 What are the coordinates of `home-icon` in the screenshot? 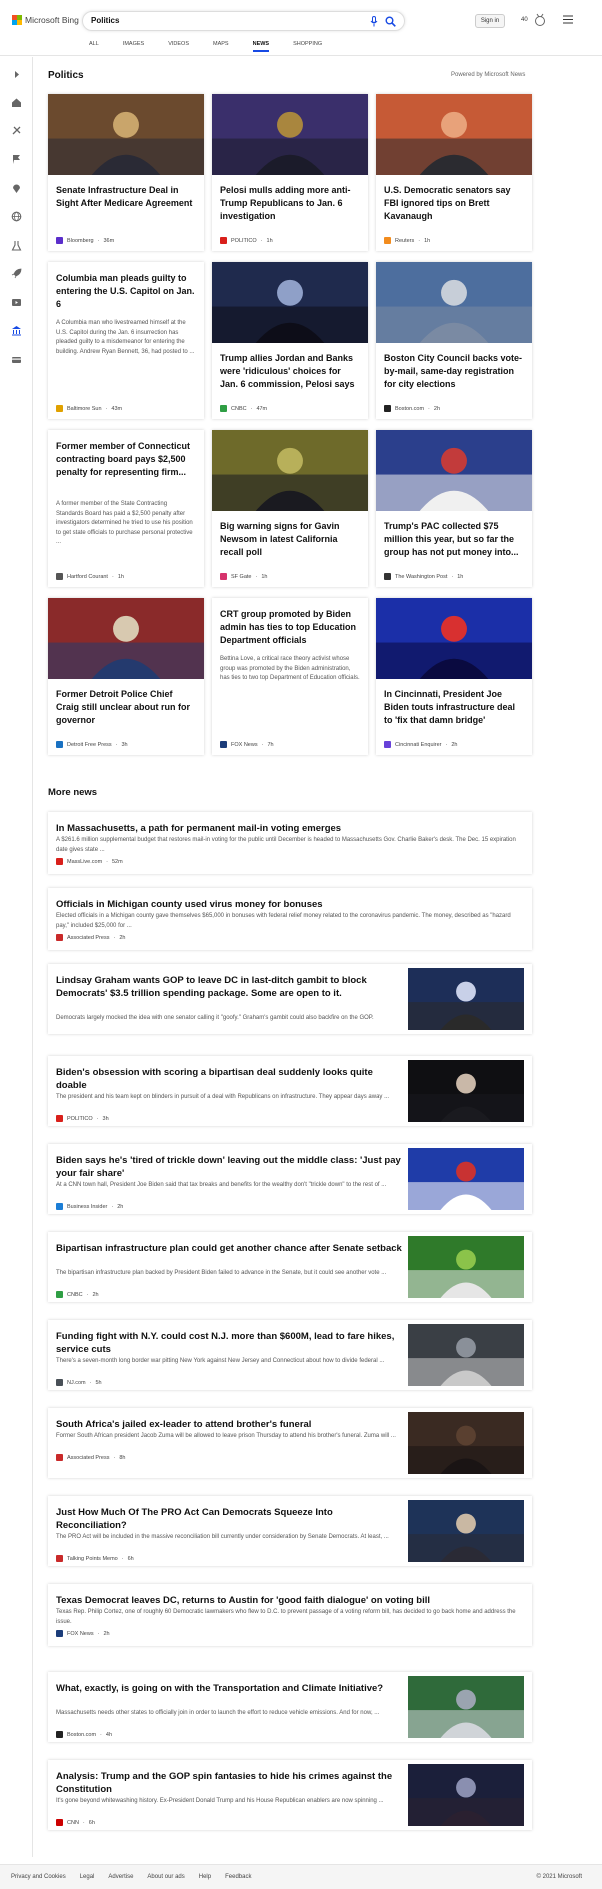 It's located at (16, 102).